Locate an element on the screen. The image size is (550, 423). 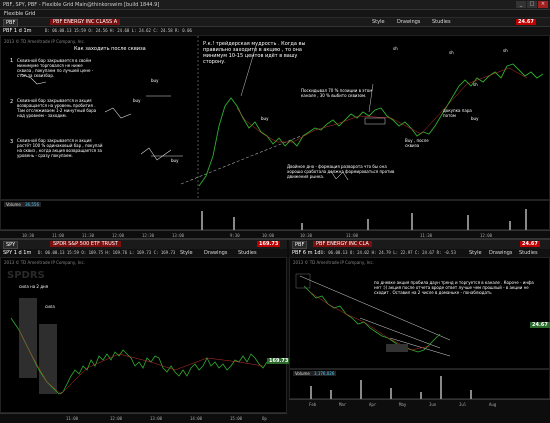
pbf-small-volume-panel: Volume 3,176,026 is located at coordinates (419, 384).